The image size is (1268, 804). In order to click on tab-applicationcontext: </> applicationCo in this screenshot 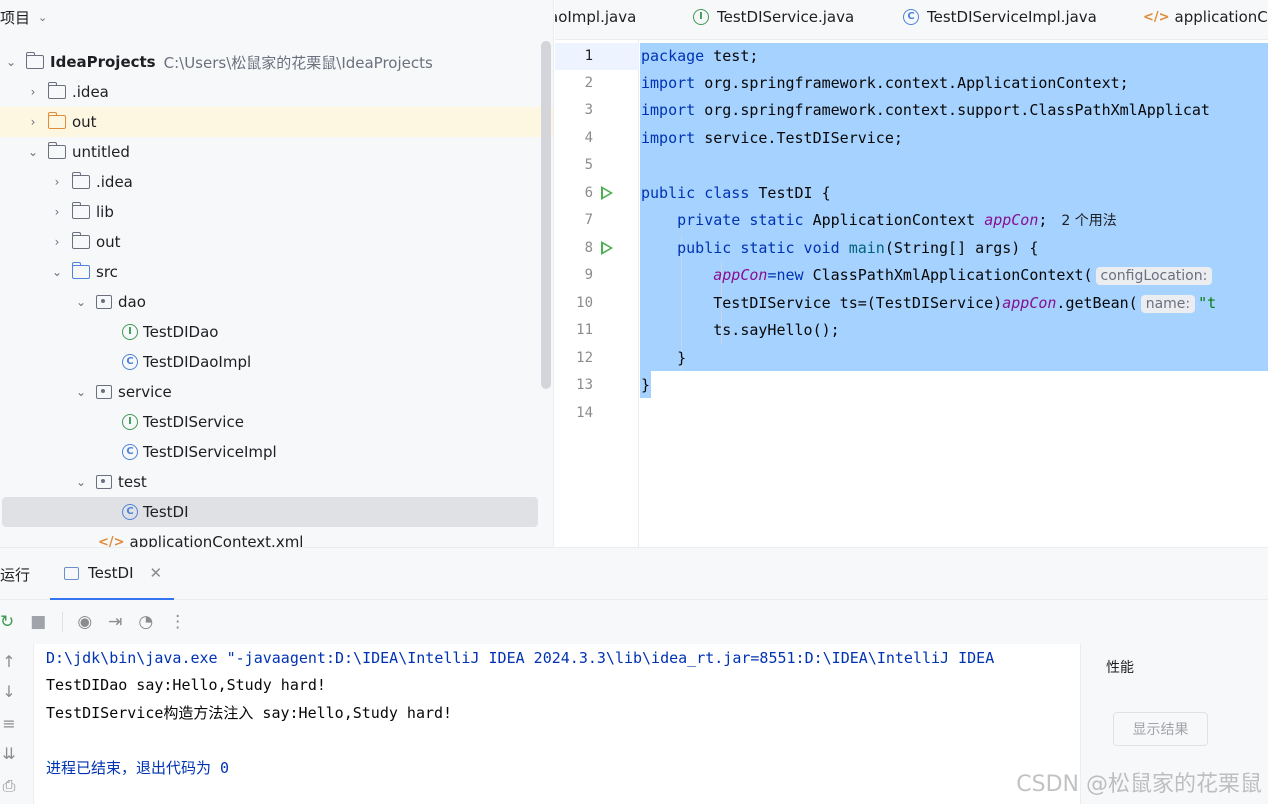, I will do `click(1203, 17)`.